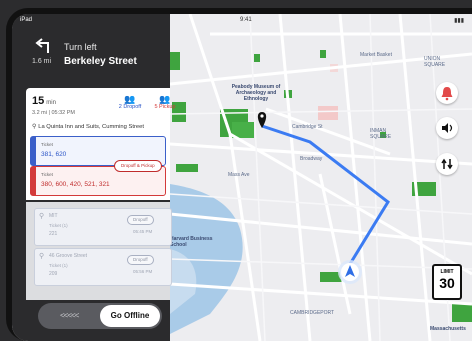 The height and width of the screenshot is (341, 472). I want to click on status-carrier: iPad, so click(26, 20).